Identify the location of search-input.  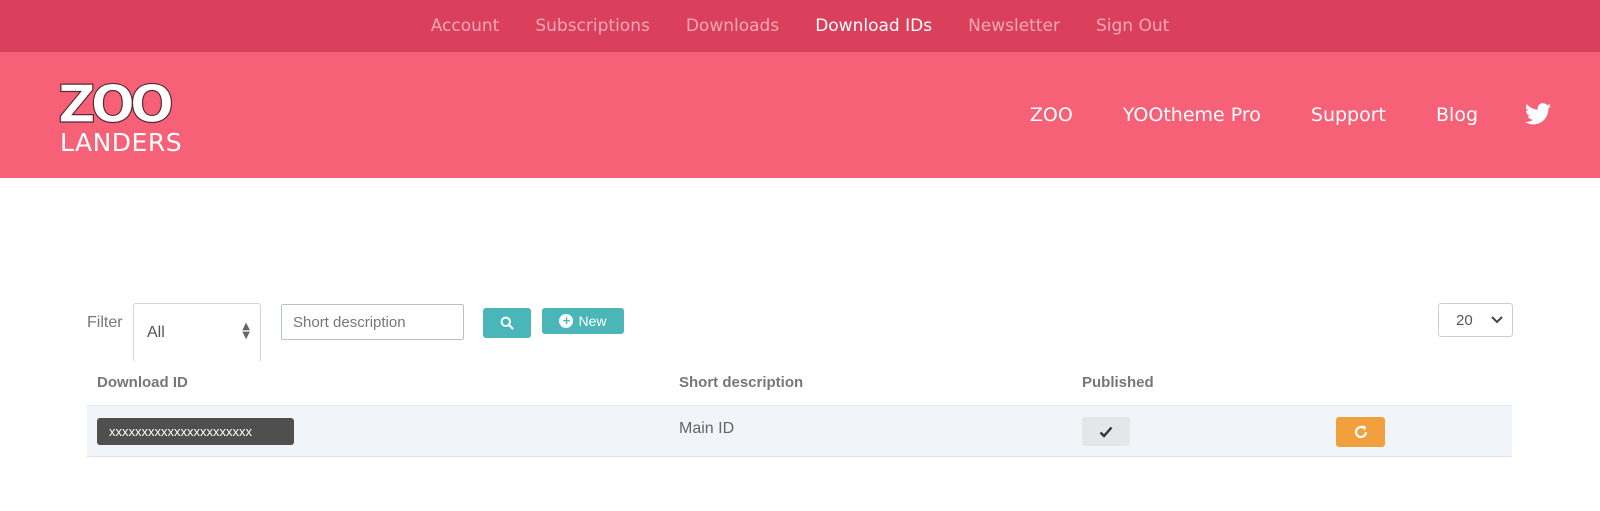
(372, 322).